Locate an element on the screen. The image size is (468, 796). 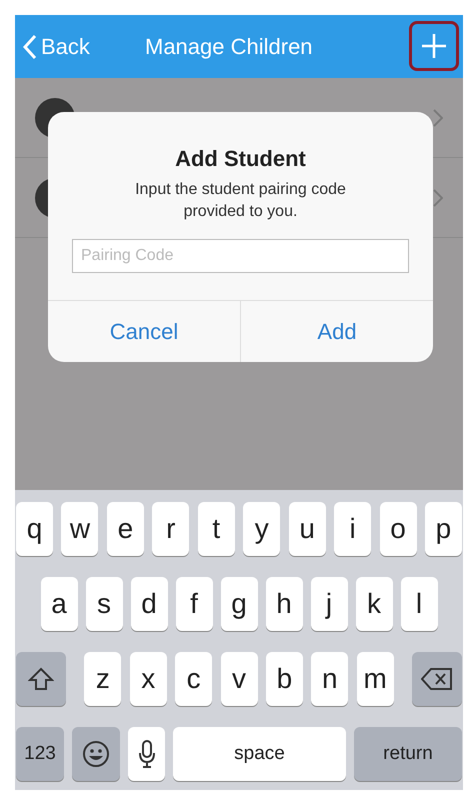
letter-key: m is located at coordinates (375, 679).